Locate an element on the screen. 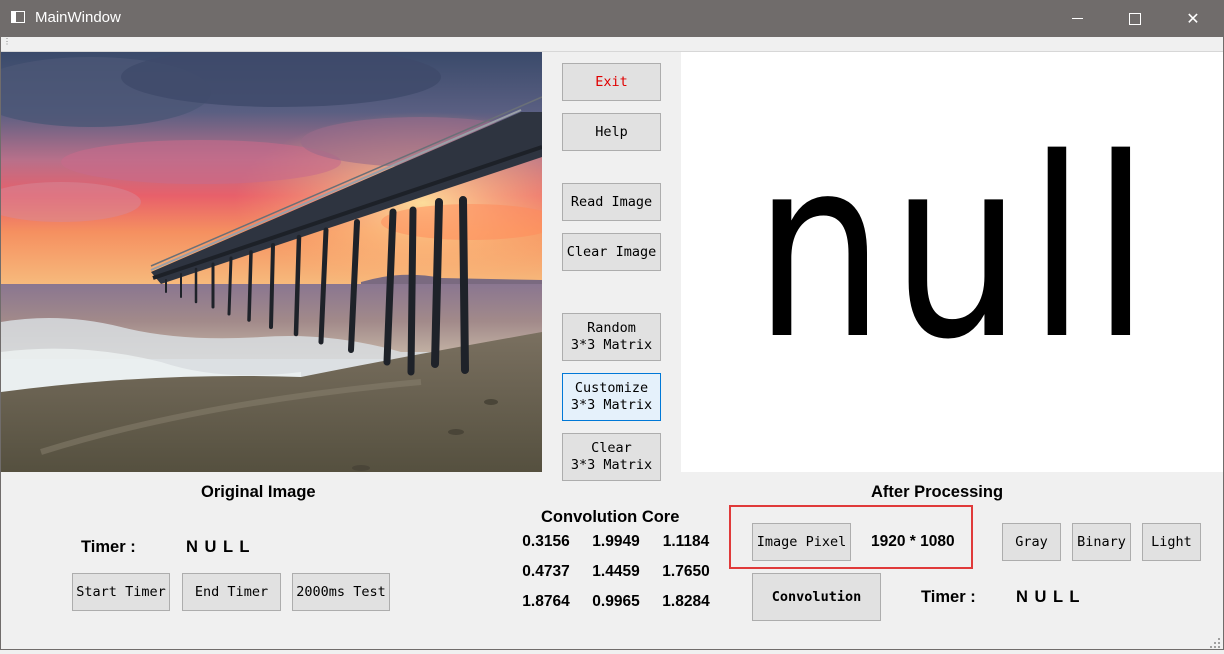 This screenshot has width=1224, height=654. test-2000ms-button: 2000ms Test is located at coordinates (341, 592).